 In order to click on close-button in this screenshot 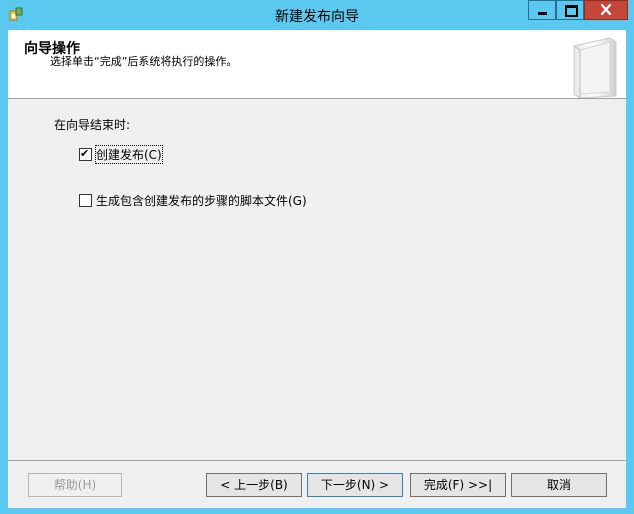, I will do `click(606, 10)`.